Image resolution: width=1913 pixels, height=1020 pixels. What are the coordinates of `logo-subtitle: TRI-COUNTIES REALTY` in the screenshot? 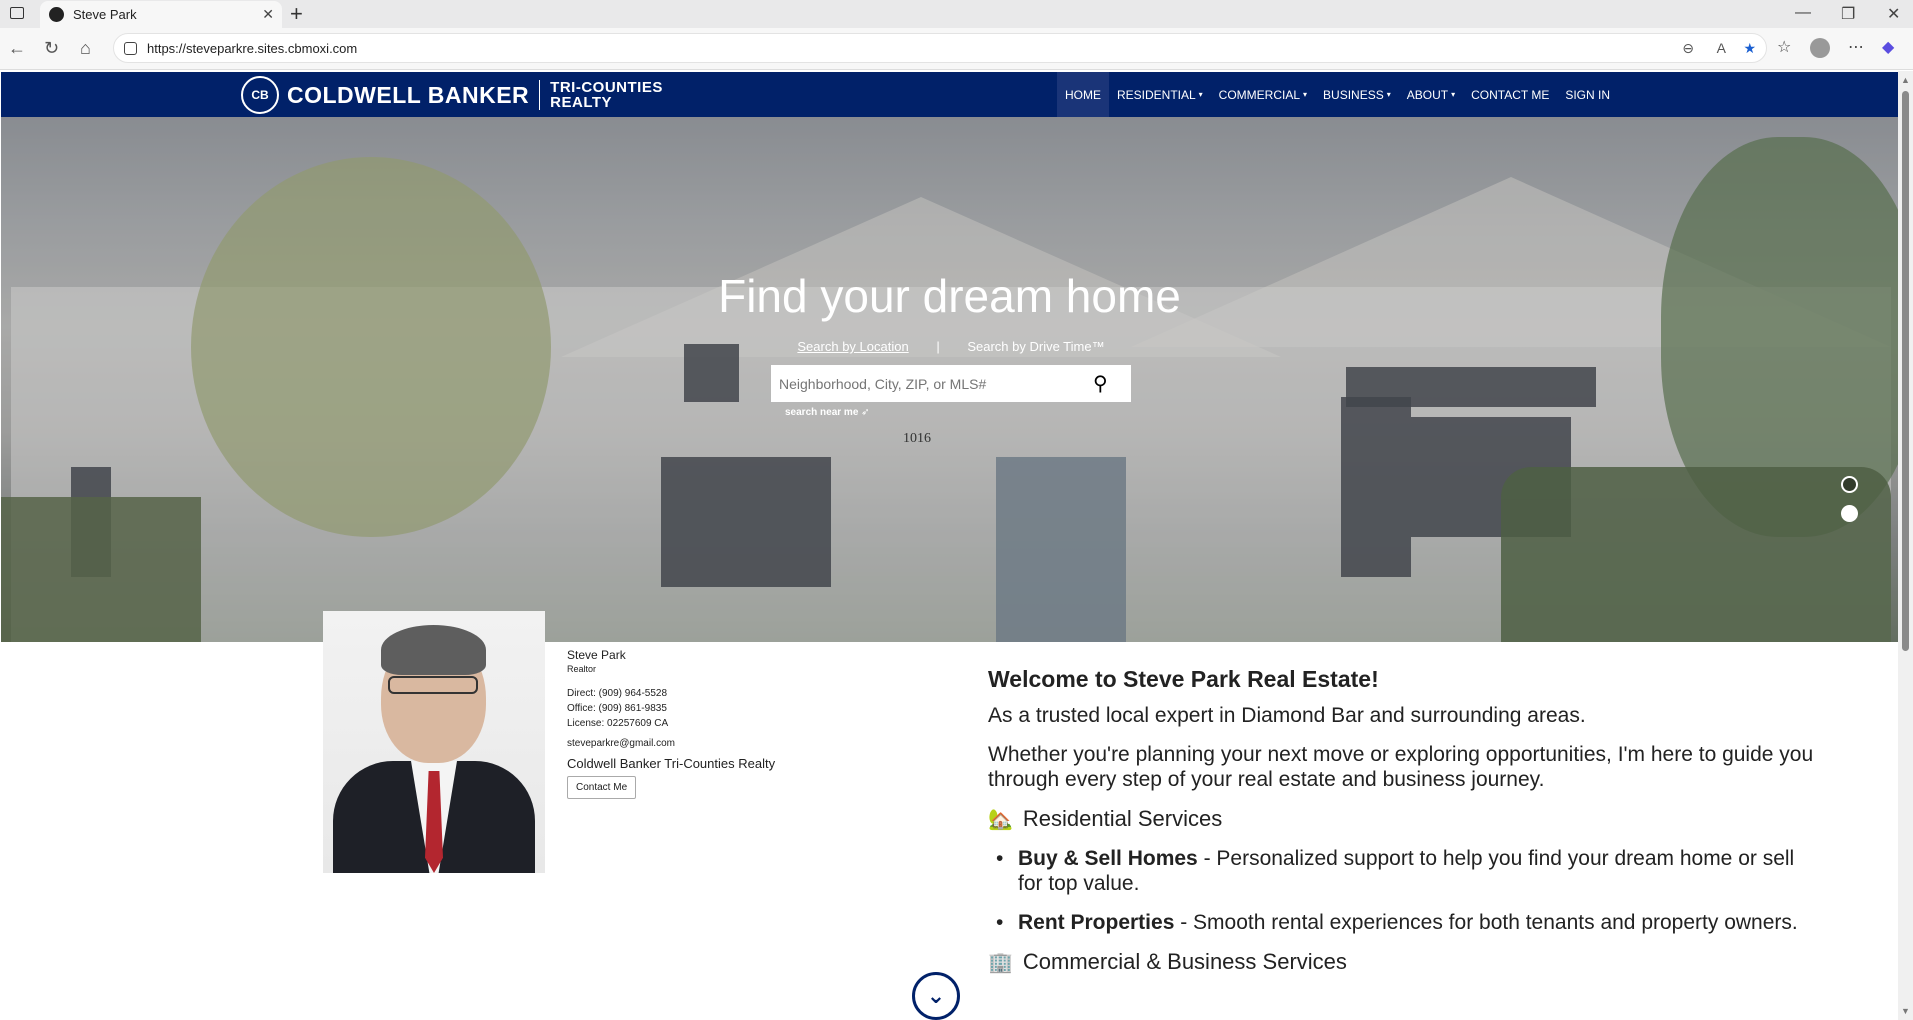 It's located at (606, 95).